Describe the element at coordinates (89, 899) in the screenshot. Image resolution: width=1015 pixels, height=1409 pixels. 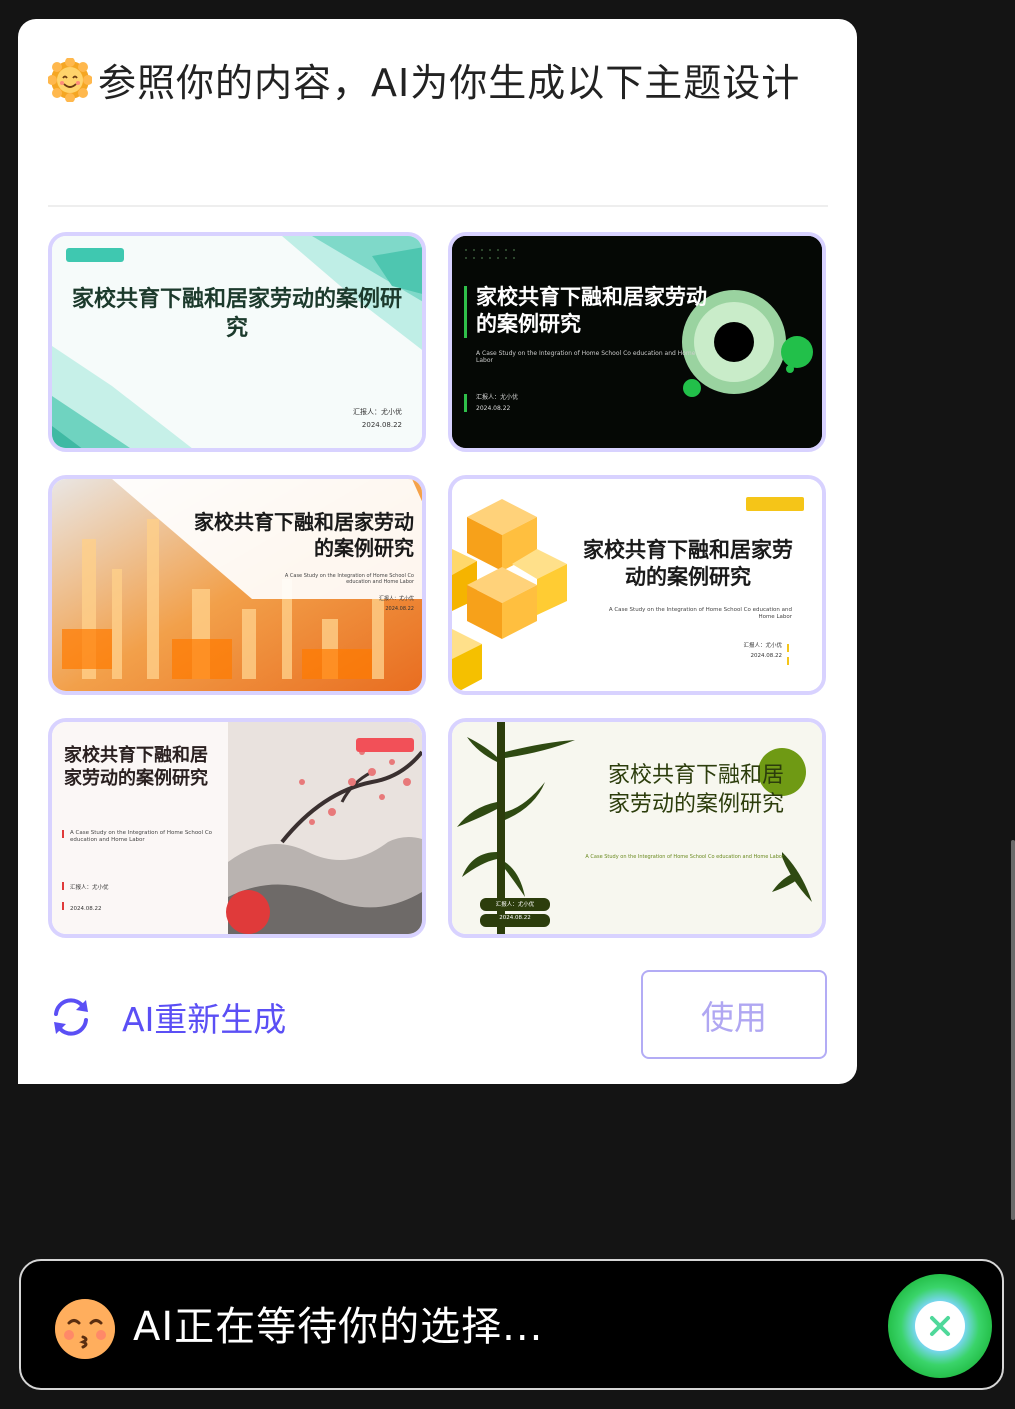
I see `theme-5-meta: 汇报人：尤小优 2024.08.22` at that location.